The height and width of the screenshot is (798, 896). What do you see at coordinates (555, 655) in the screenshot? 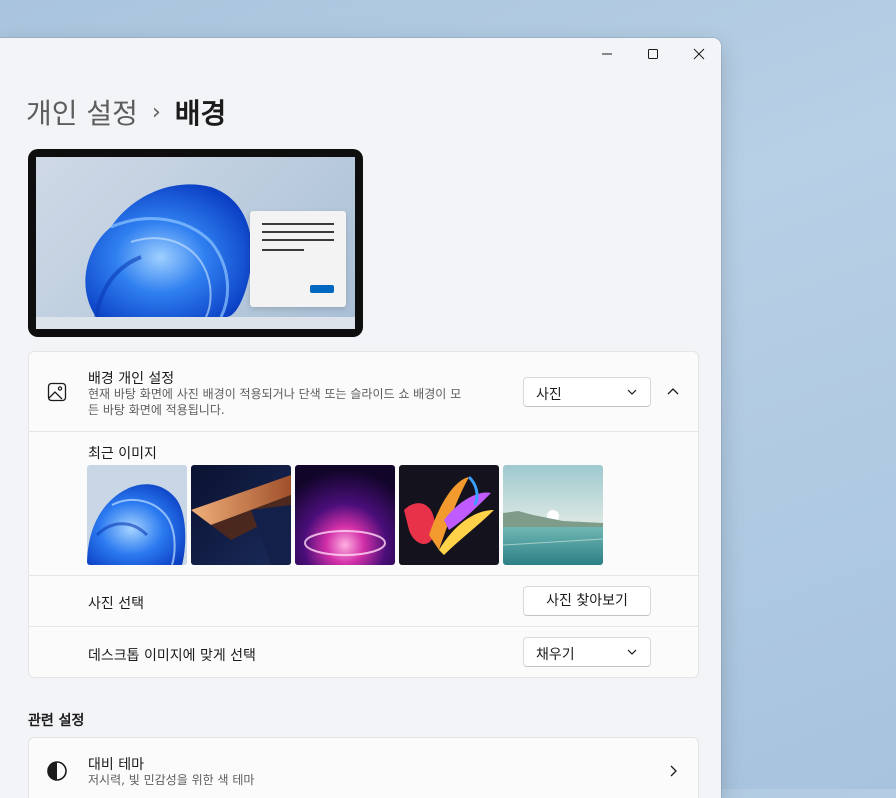
I see `fit-value: 채우기` at bounding box center [555, 655].